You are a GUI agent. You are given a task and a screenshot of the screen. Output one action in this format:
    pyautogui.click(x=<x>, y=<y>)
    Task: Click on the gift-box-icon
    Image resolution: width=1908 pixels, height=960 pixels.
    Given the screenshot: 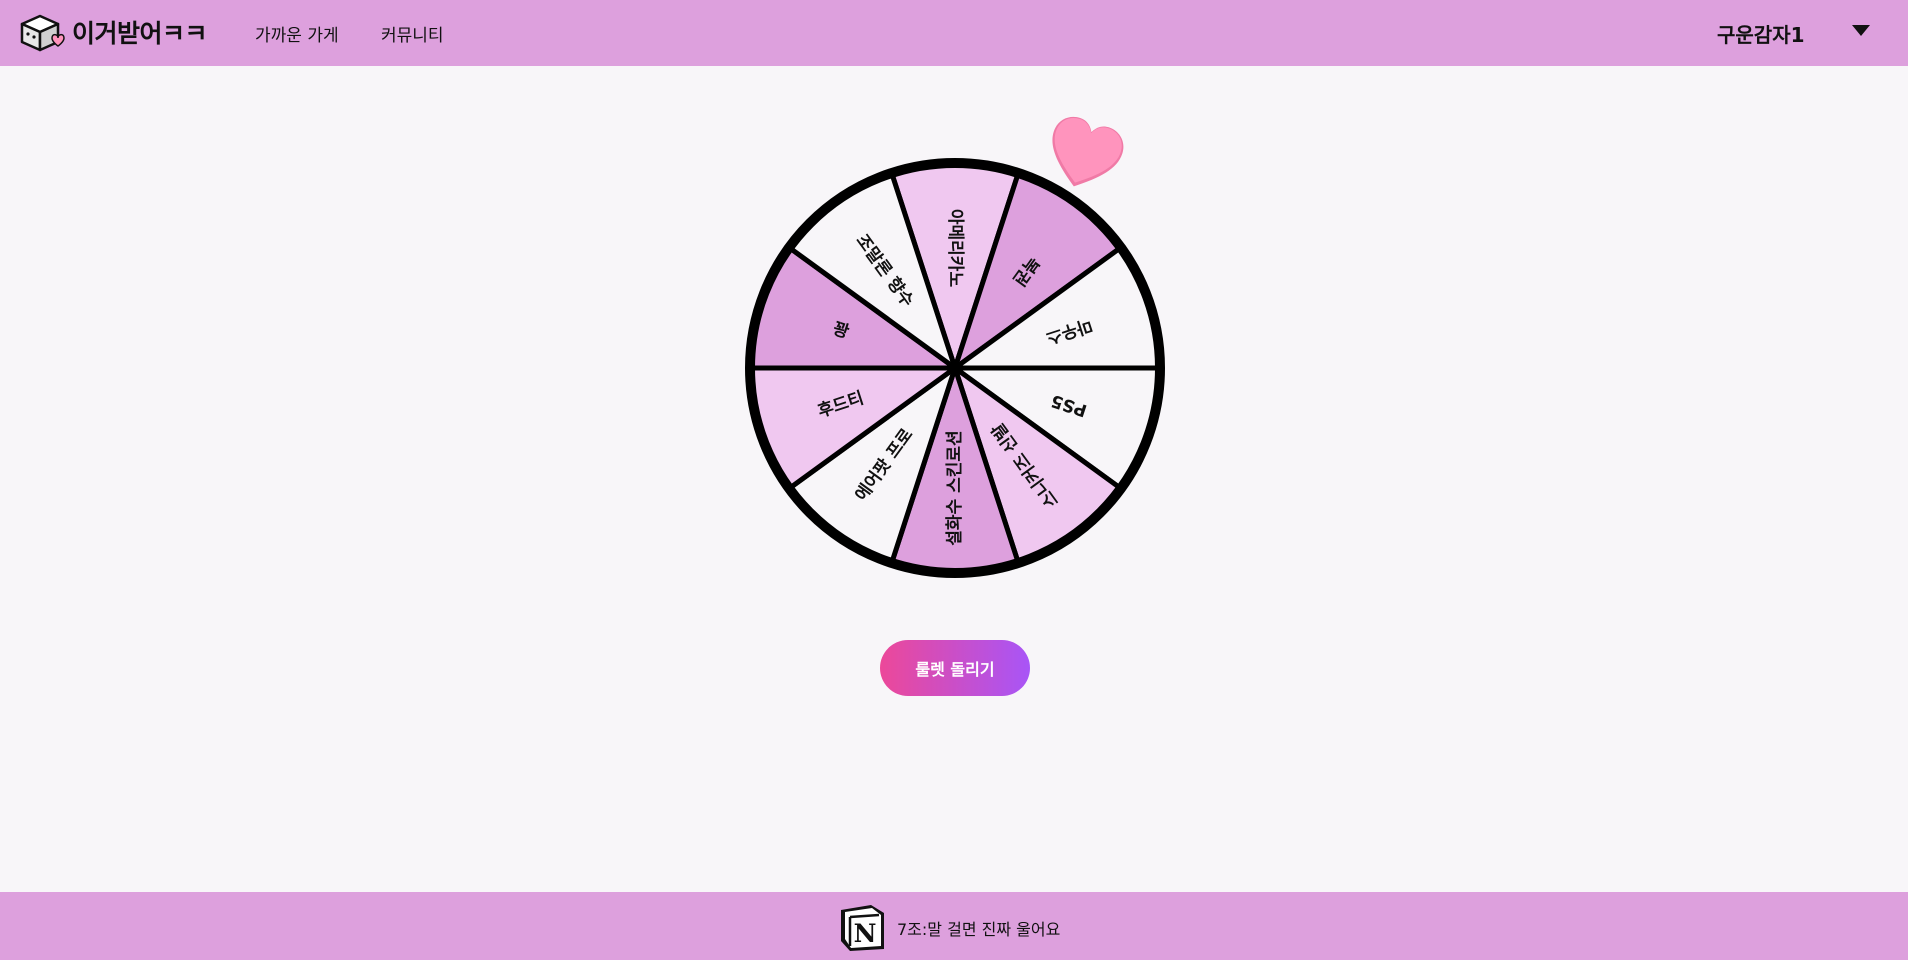 What is the action you would take?
    pyautogui.click(x=42, y=33)
    